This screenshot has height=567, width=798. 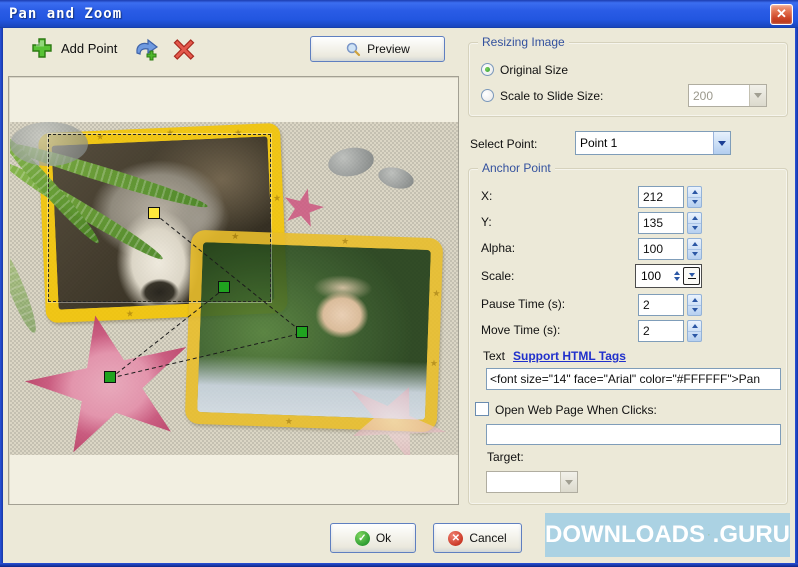 I want to click on scale-input: 100, so click(x=654, y=276).